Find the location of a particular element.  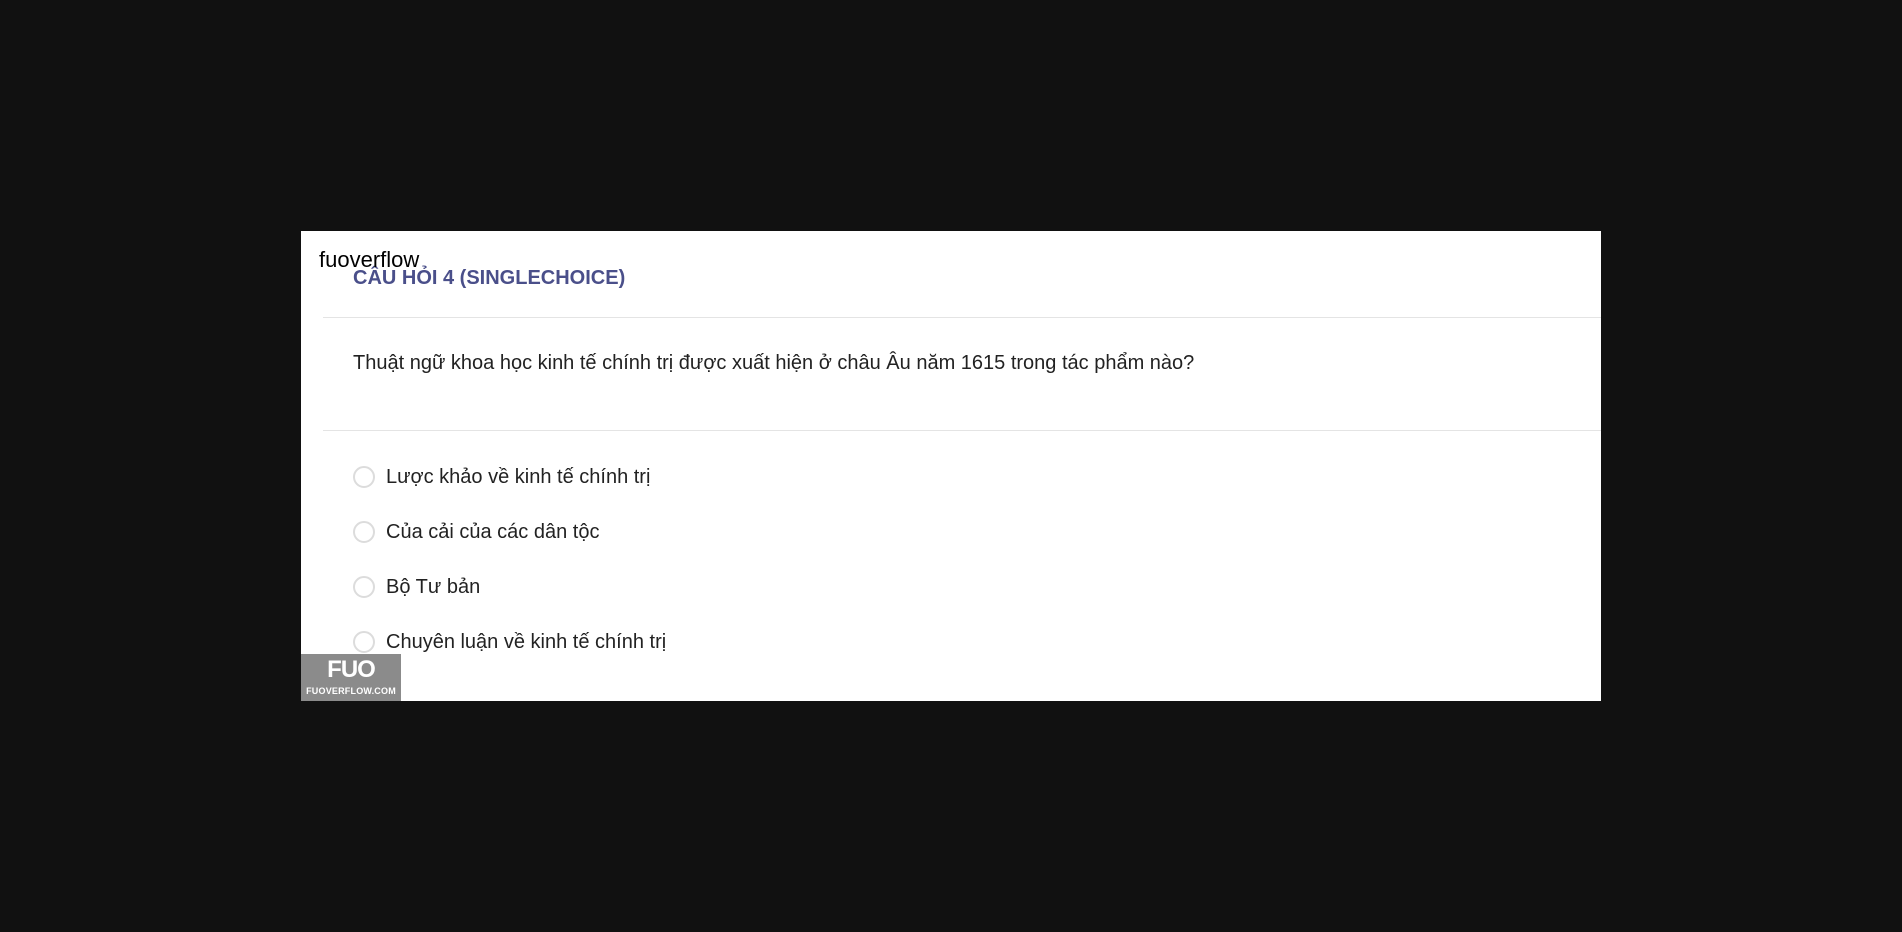

fuo-logo-icon: FUO is located at coordinates (351, 669).